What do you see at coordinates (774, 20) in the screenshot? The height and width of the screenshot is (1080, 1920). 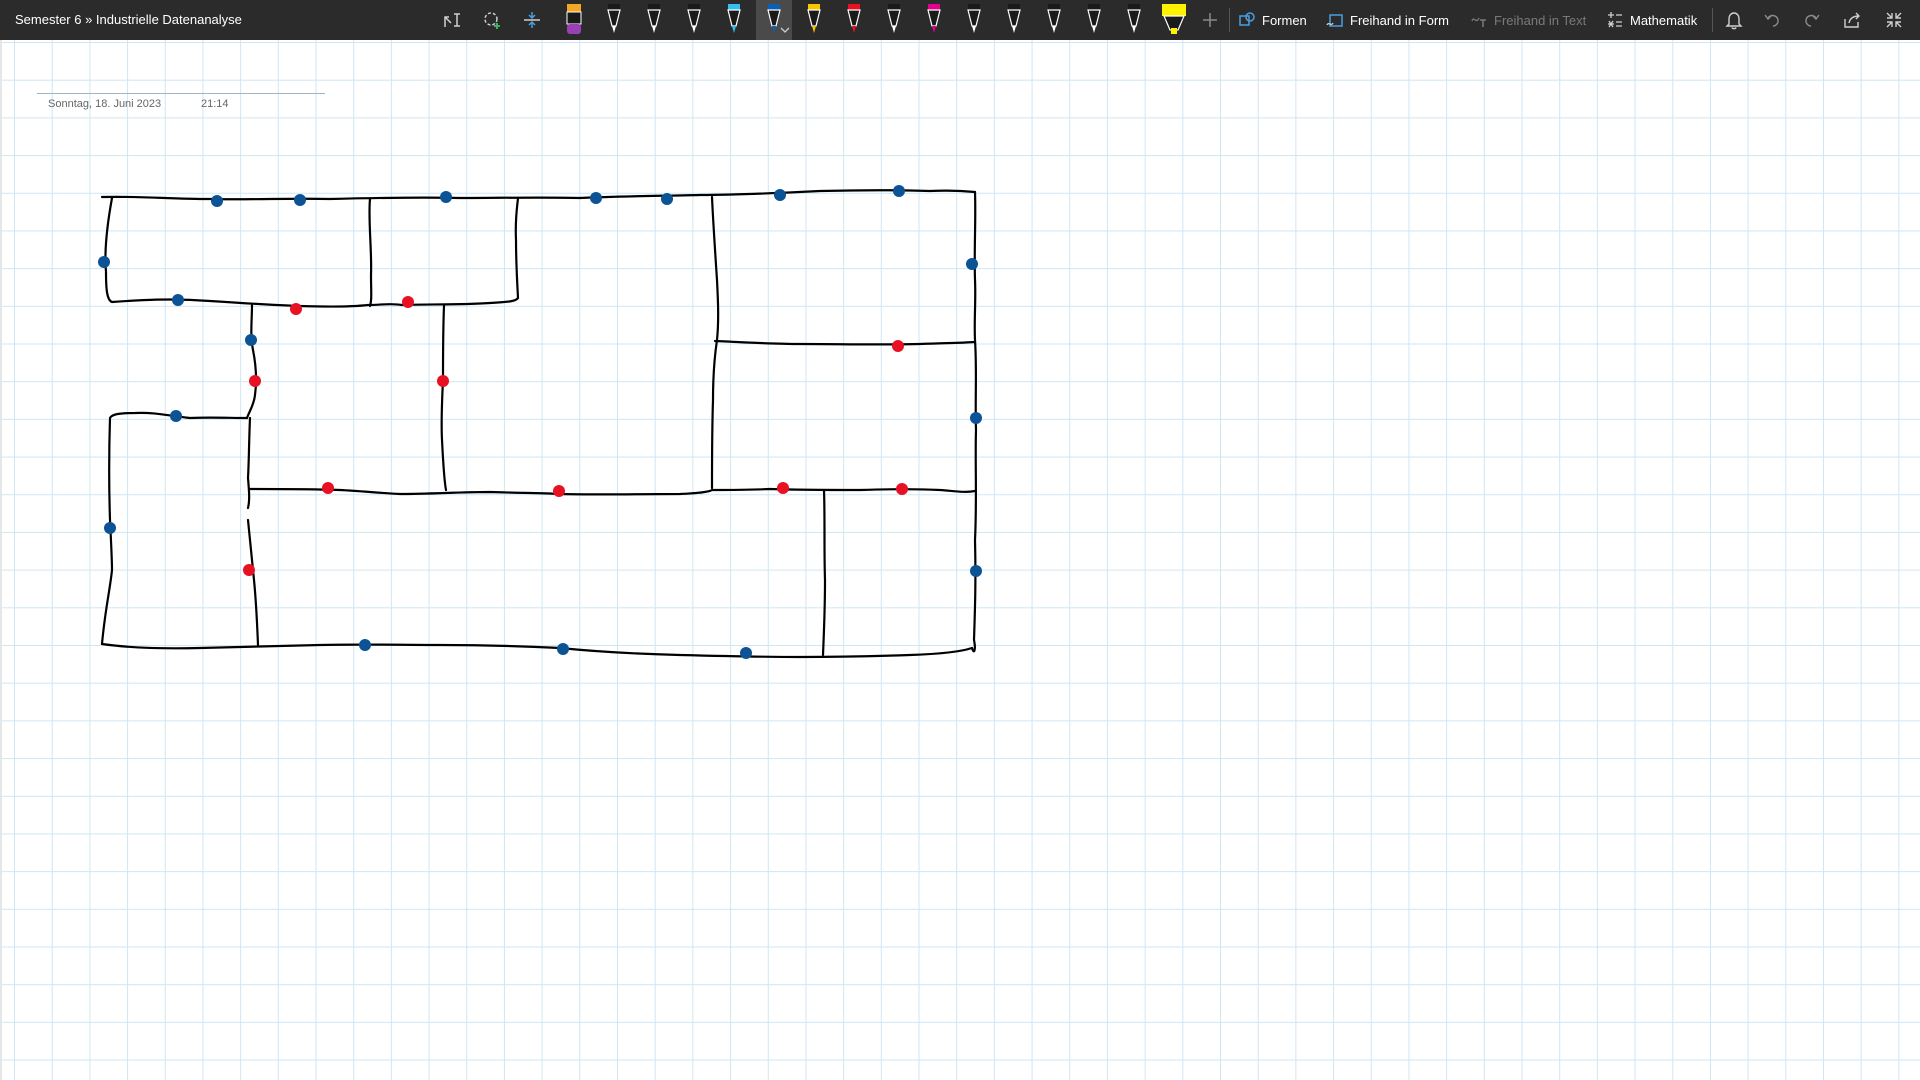 I see `pen-blue-selected-icon` at bounding box center [774, 20].